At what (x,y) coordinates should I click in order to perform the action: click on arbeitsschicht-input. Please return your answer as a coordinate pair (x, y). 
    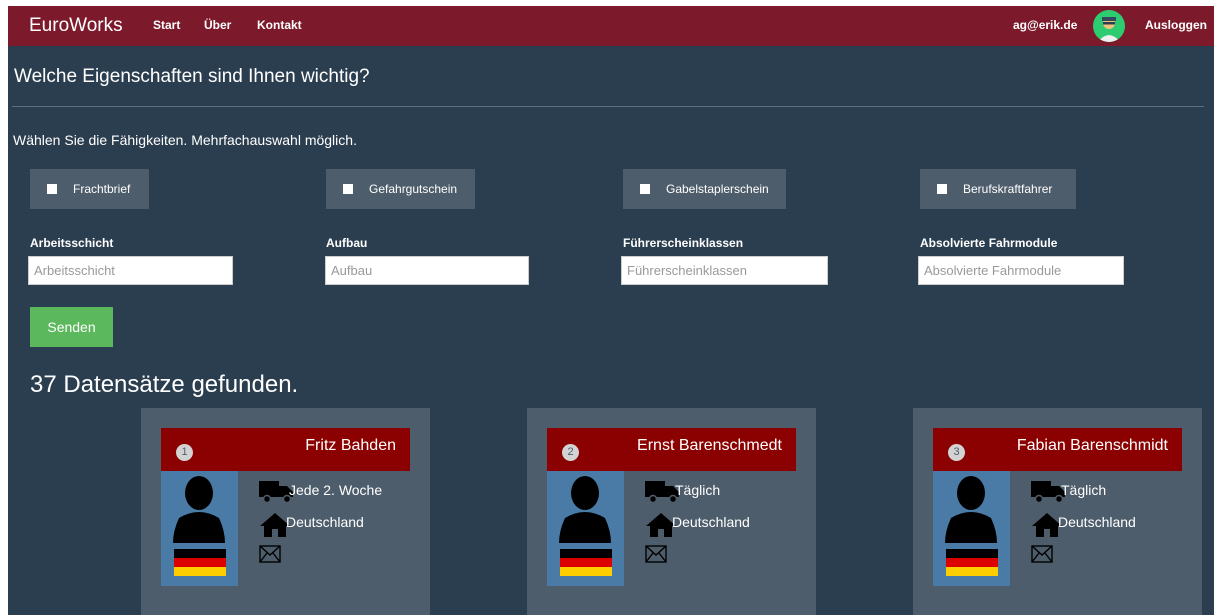
    Looking at the image, I should click on (130, 270).